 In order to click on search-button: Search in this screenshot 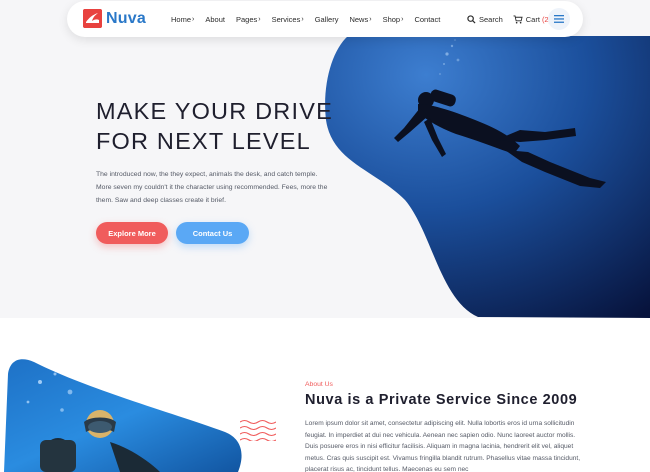, I will do `click(485, 19)`.